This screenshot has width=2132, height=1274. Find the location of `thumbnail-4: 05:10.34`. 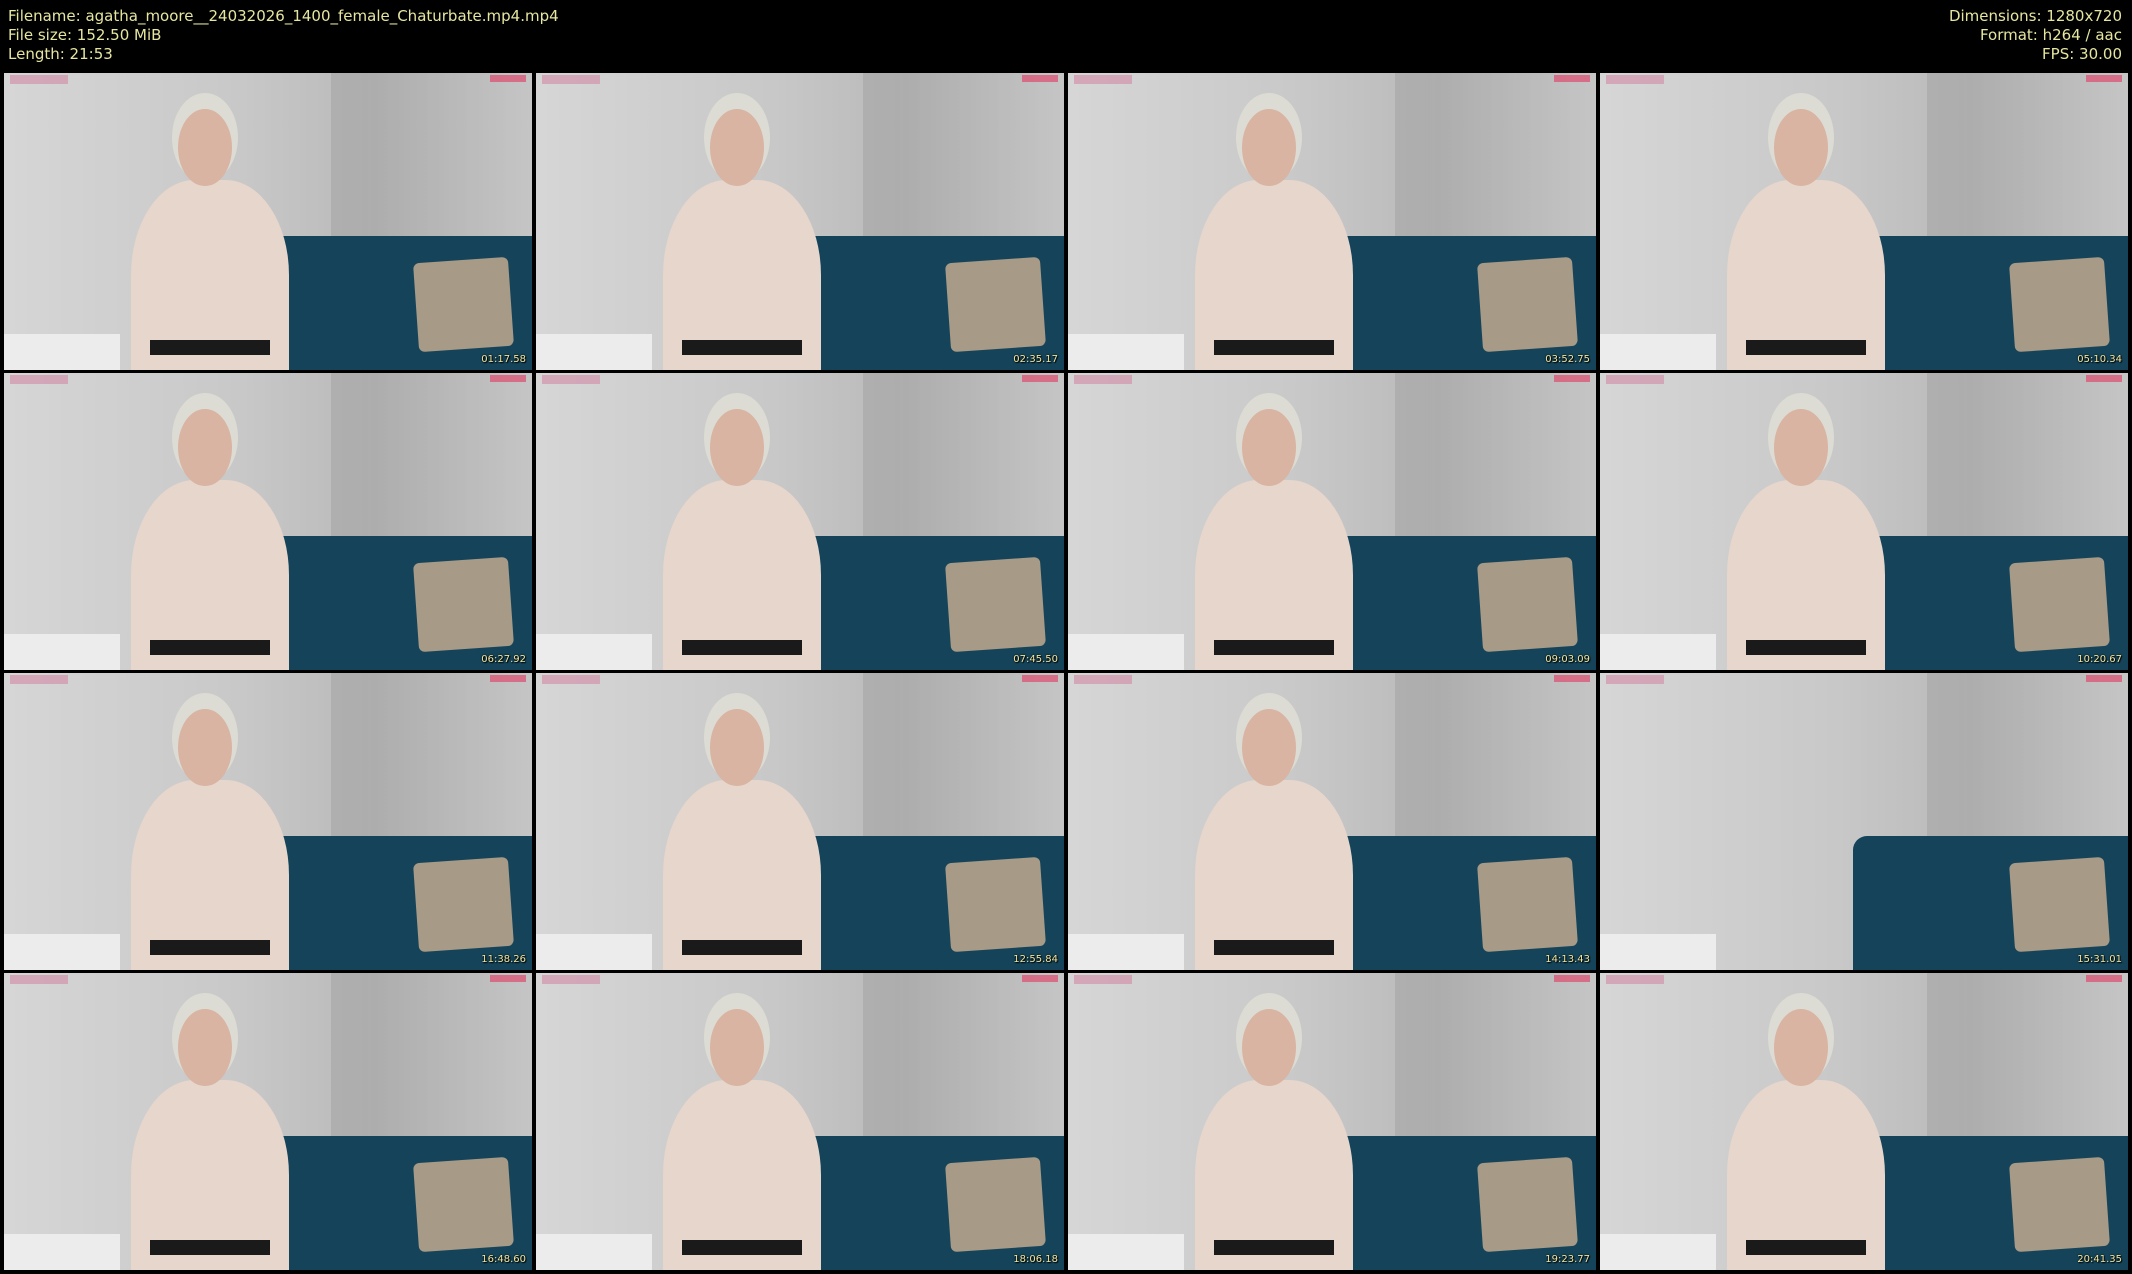

thumbnail-4: 05:10.34 is located at coordinates (1864, 221).